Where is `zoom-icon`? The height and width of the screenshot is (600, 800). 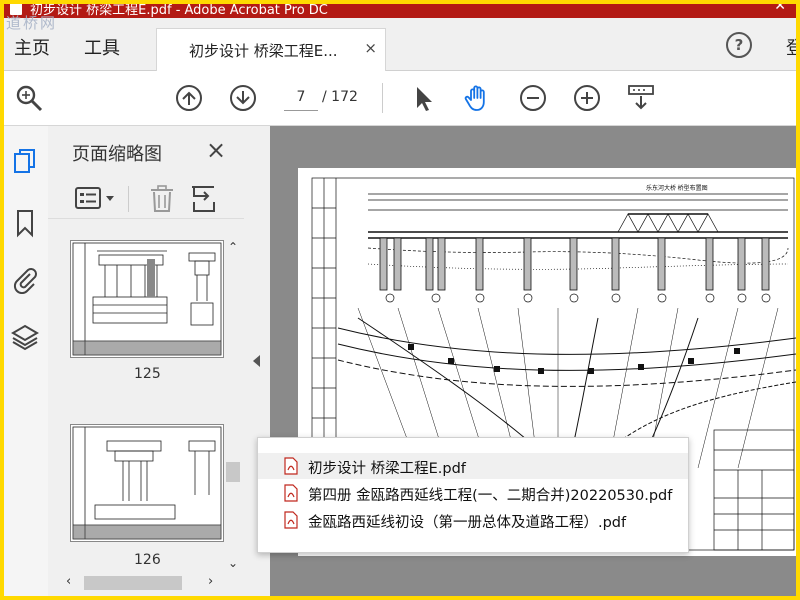
zoom-icon is located at coordinates (29, 98).